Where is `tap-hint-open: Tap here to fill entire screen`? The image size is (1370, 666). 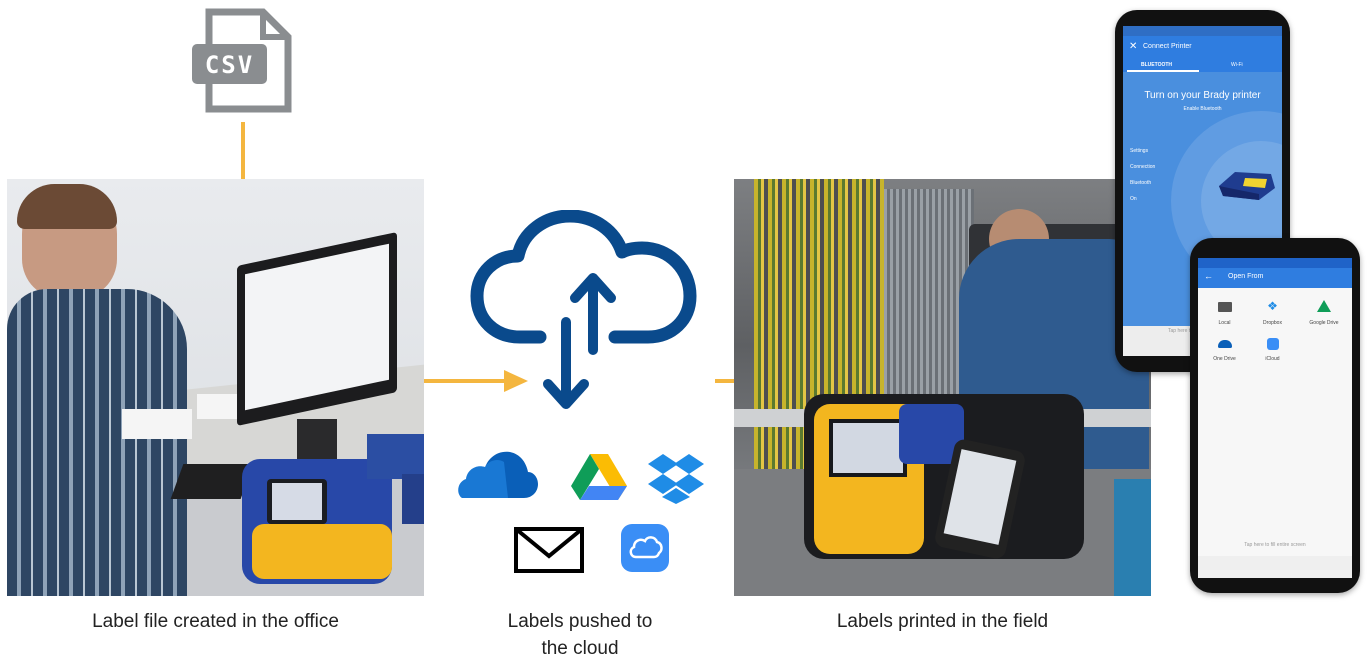 tap-hint-open: Tap here to fill entire screen is located at coordinates (1275, 545).